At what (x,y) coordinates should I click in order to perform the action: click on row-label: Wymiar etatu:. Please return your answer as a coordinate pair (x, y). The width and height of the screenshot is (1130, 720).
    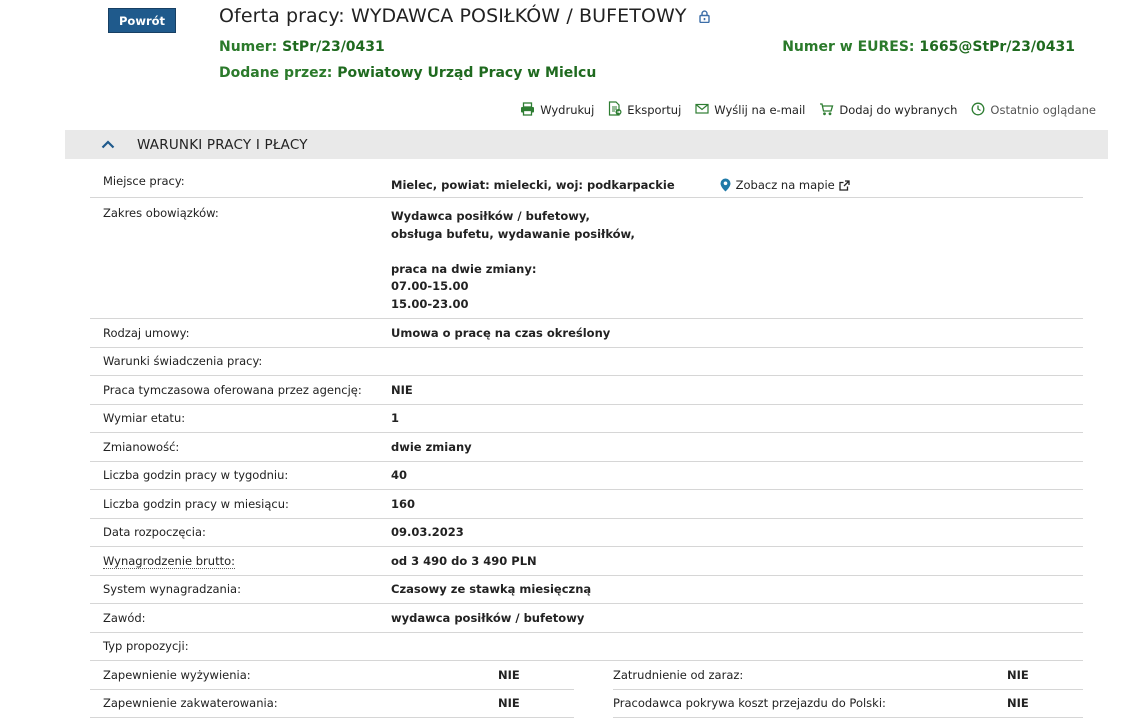
    Looking at the image, I should click on (144, 418).